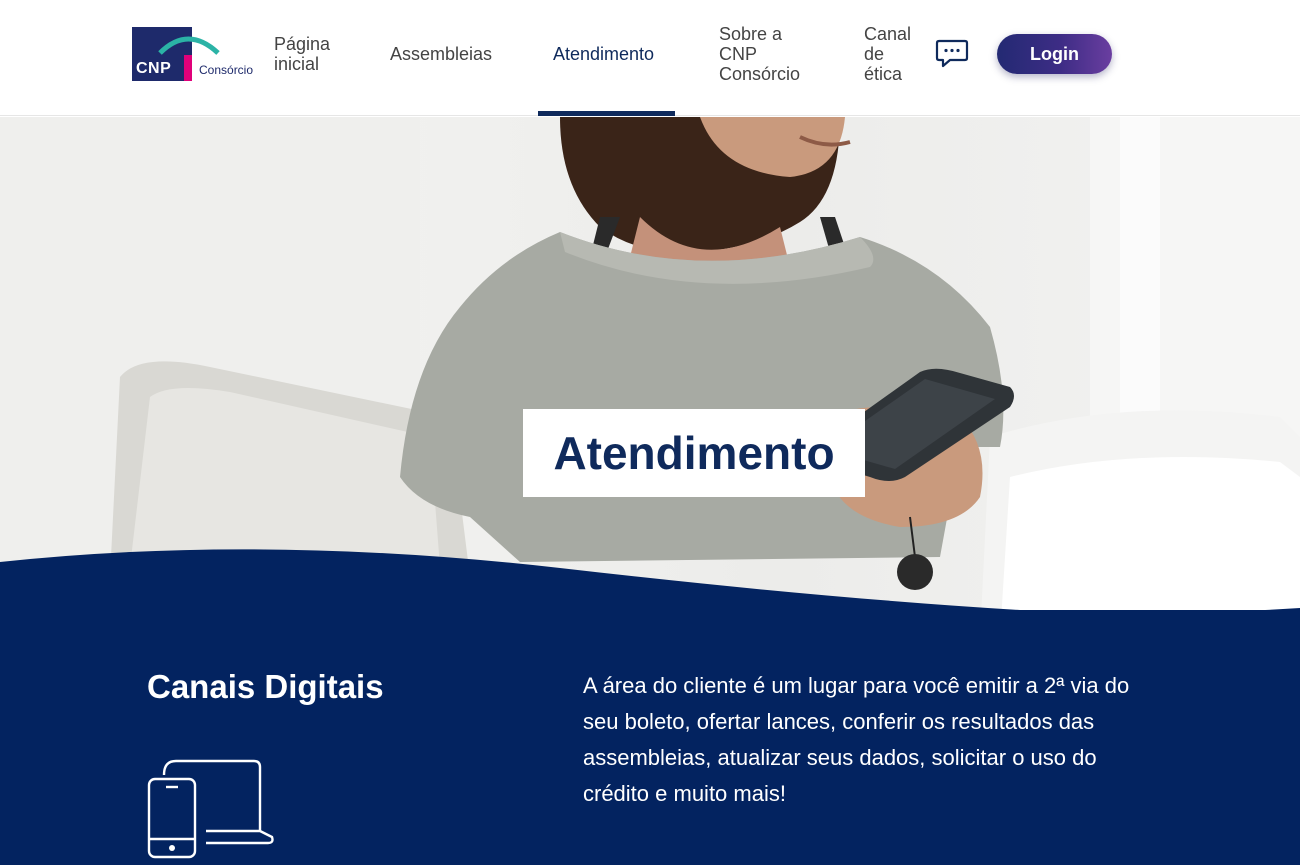  What do you see at coordinates (952, 54) in the screenshot?
I see `chat-bubble-icon` at bounding box center [952, 54].